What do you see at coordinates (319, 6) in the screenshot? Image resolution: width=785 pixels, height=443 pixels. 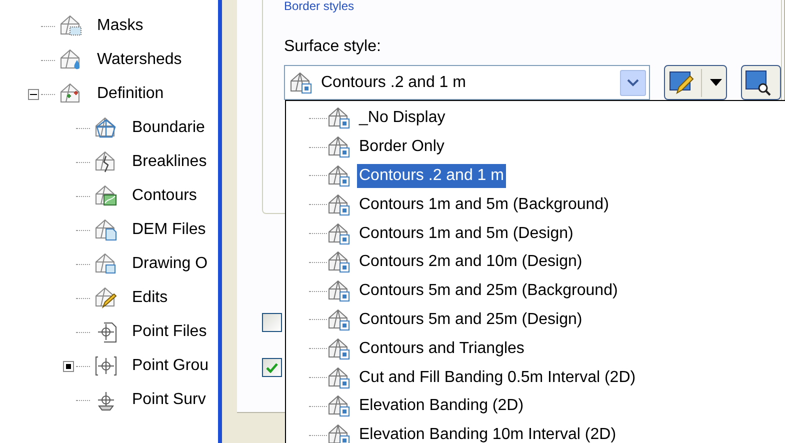 I see `group-title: Border styles` at bounding box center [319, 6].